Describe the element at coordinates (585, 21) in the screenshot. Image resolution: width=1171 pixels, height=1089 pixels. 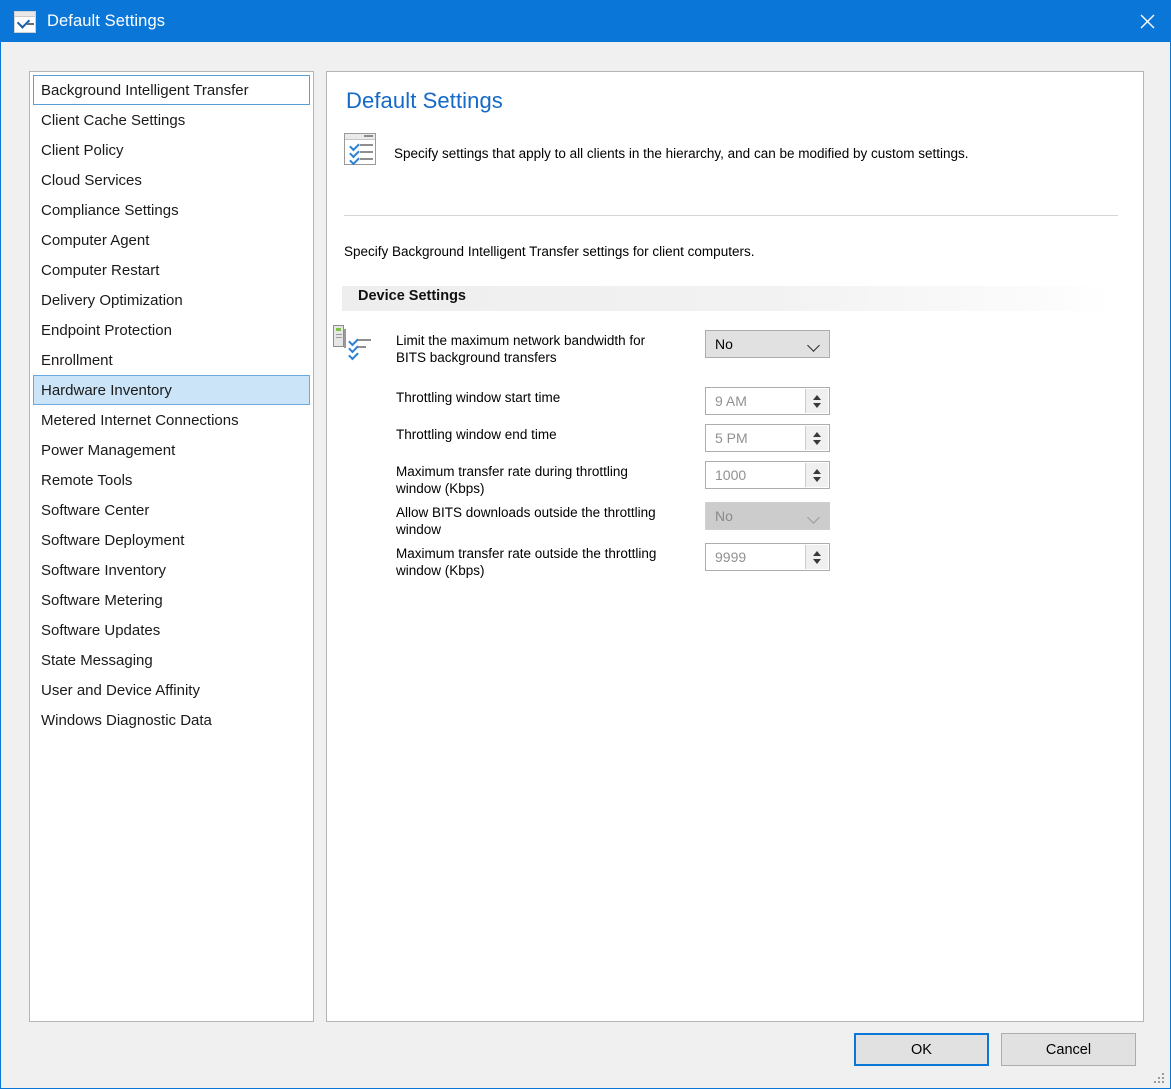
I see `title-bar: Default Settings` at that location.